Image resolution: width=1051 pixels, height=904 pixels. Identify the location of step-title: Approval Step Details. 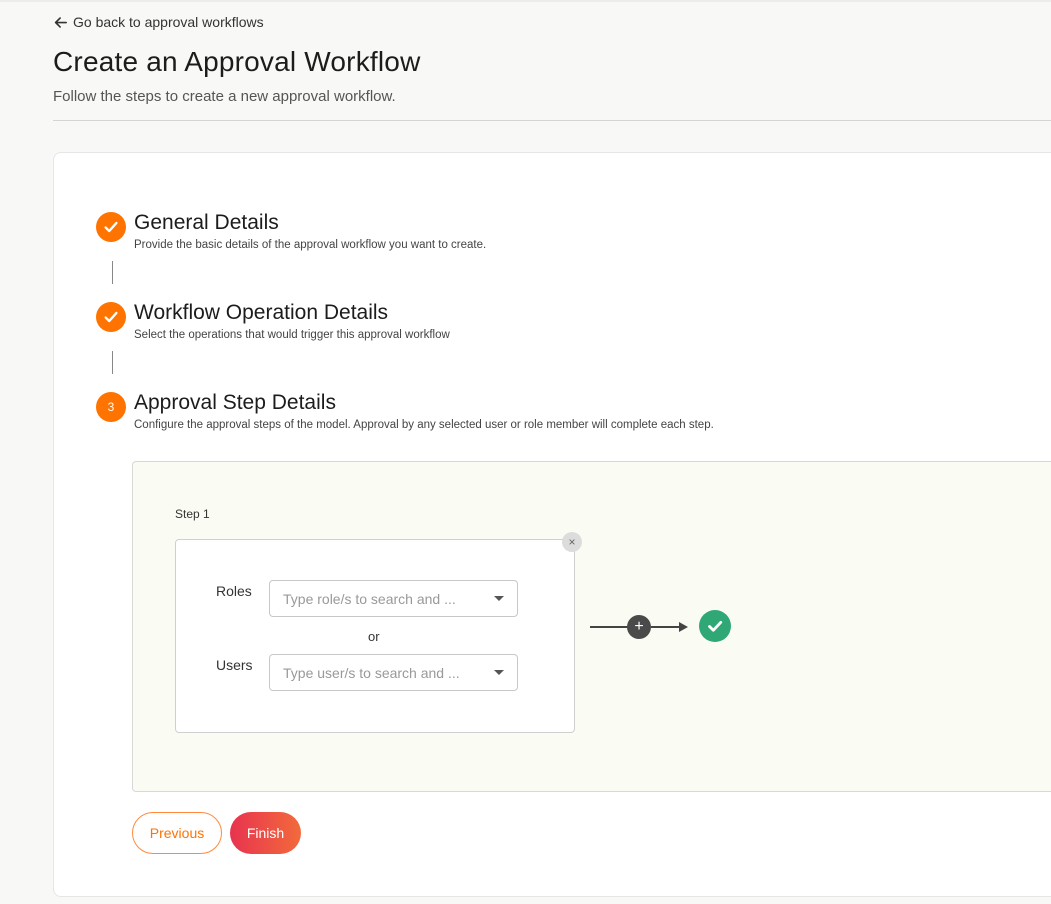
(235, 402).